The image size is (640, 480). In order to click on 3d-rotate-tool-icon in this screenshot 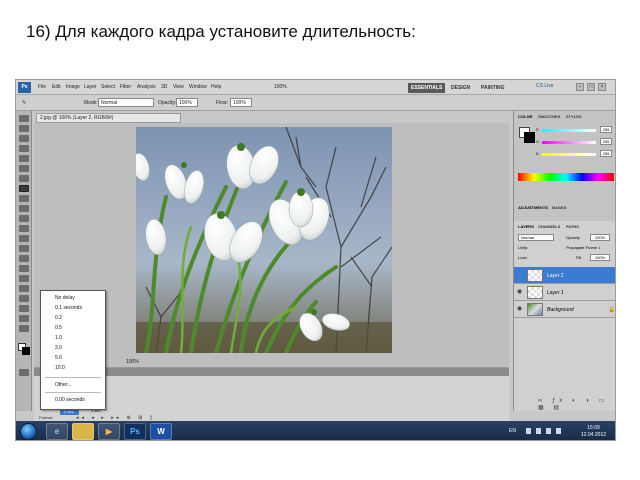, I will do `click(24, 298)`.